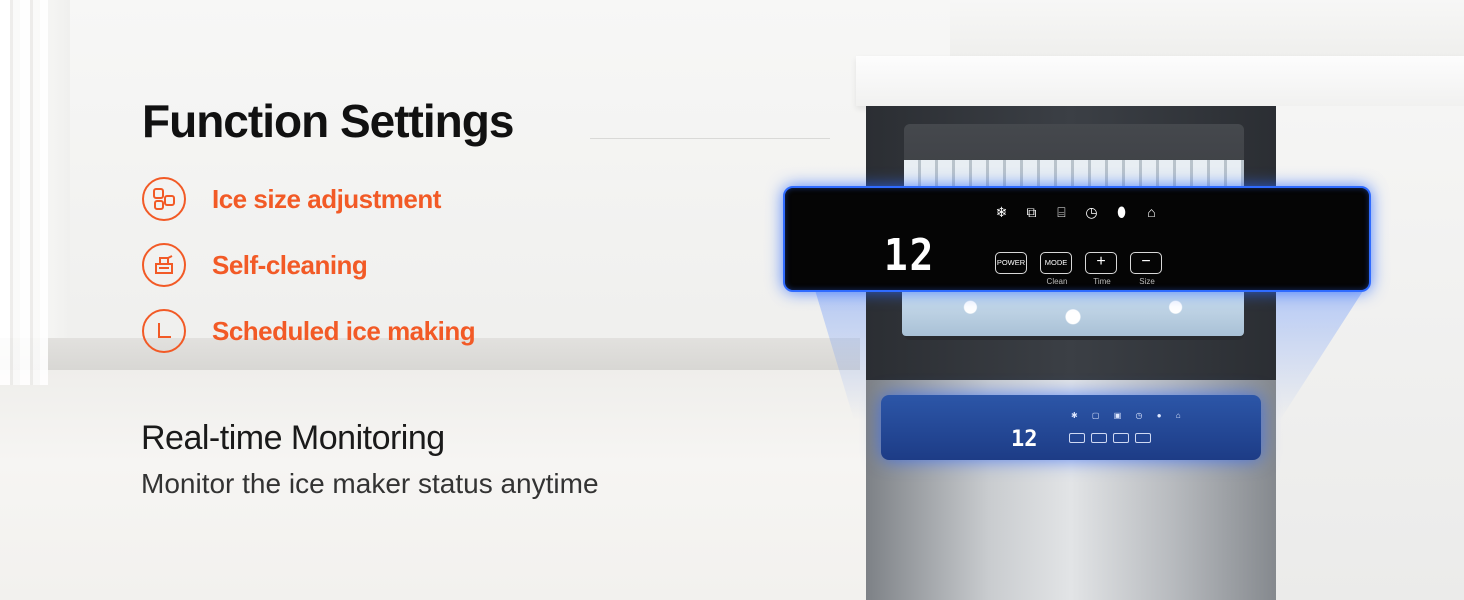  I want to click on button-label: +, so click(1101, 261).